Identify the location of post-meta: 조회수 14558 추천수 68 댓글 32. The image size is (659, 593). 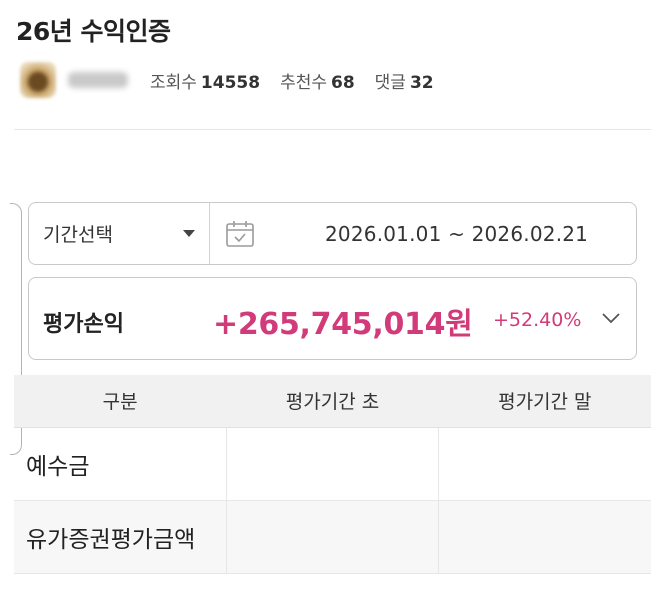
(227, 80).